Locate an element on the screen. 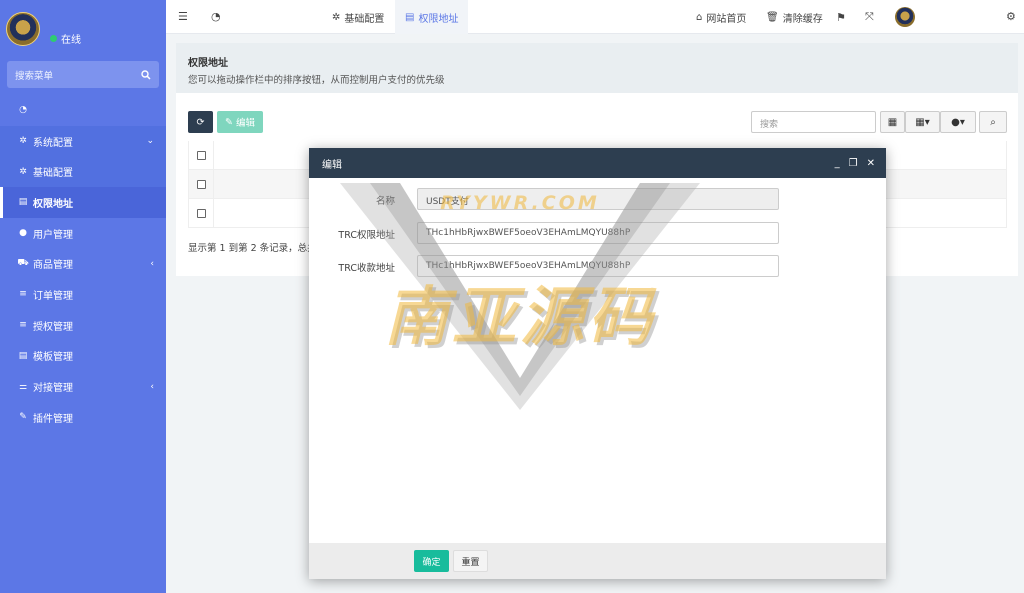 The image size is (1024, 593). sidebar-item-authorization: ≡ 授权管理 is located at coordinates (83, 325).